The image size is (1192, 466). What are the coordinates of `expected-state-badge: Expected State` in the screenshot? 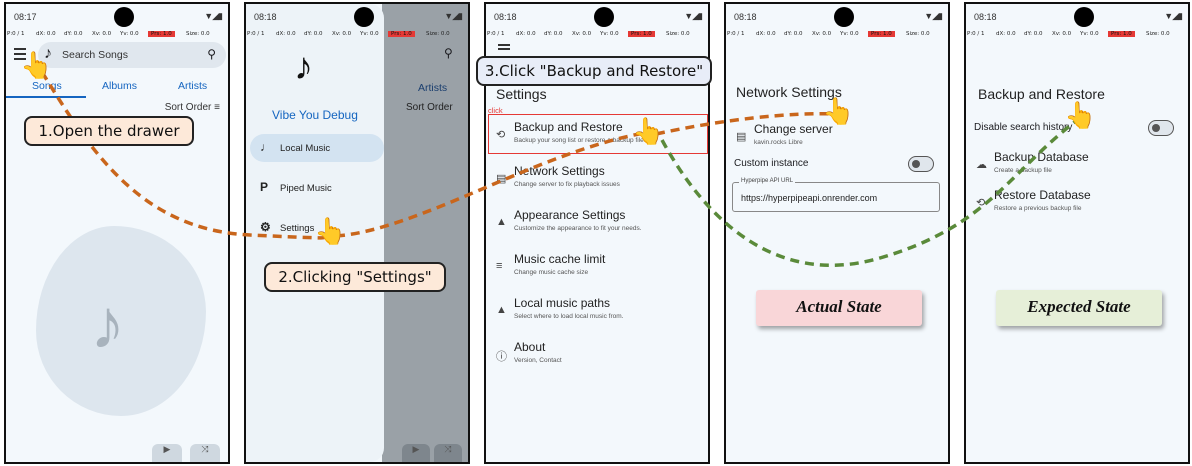 It's located at (1079, 308).